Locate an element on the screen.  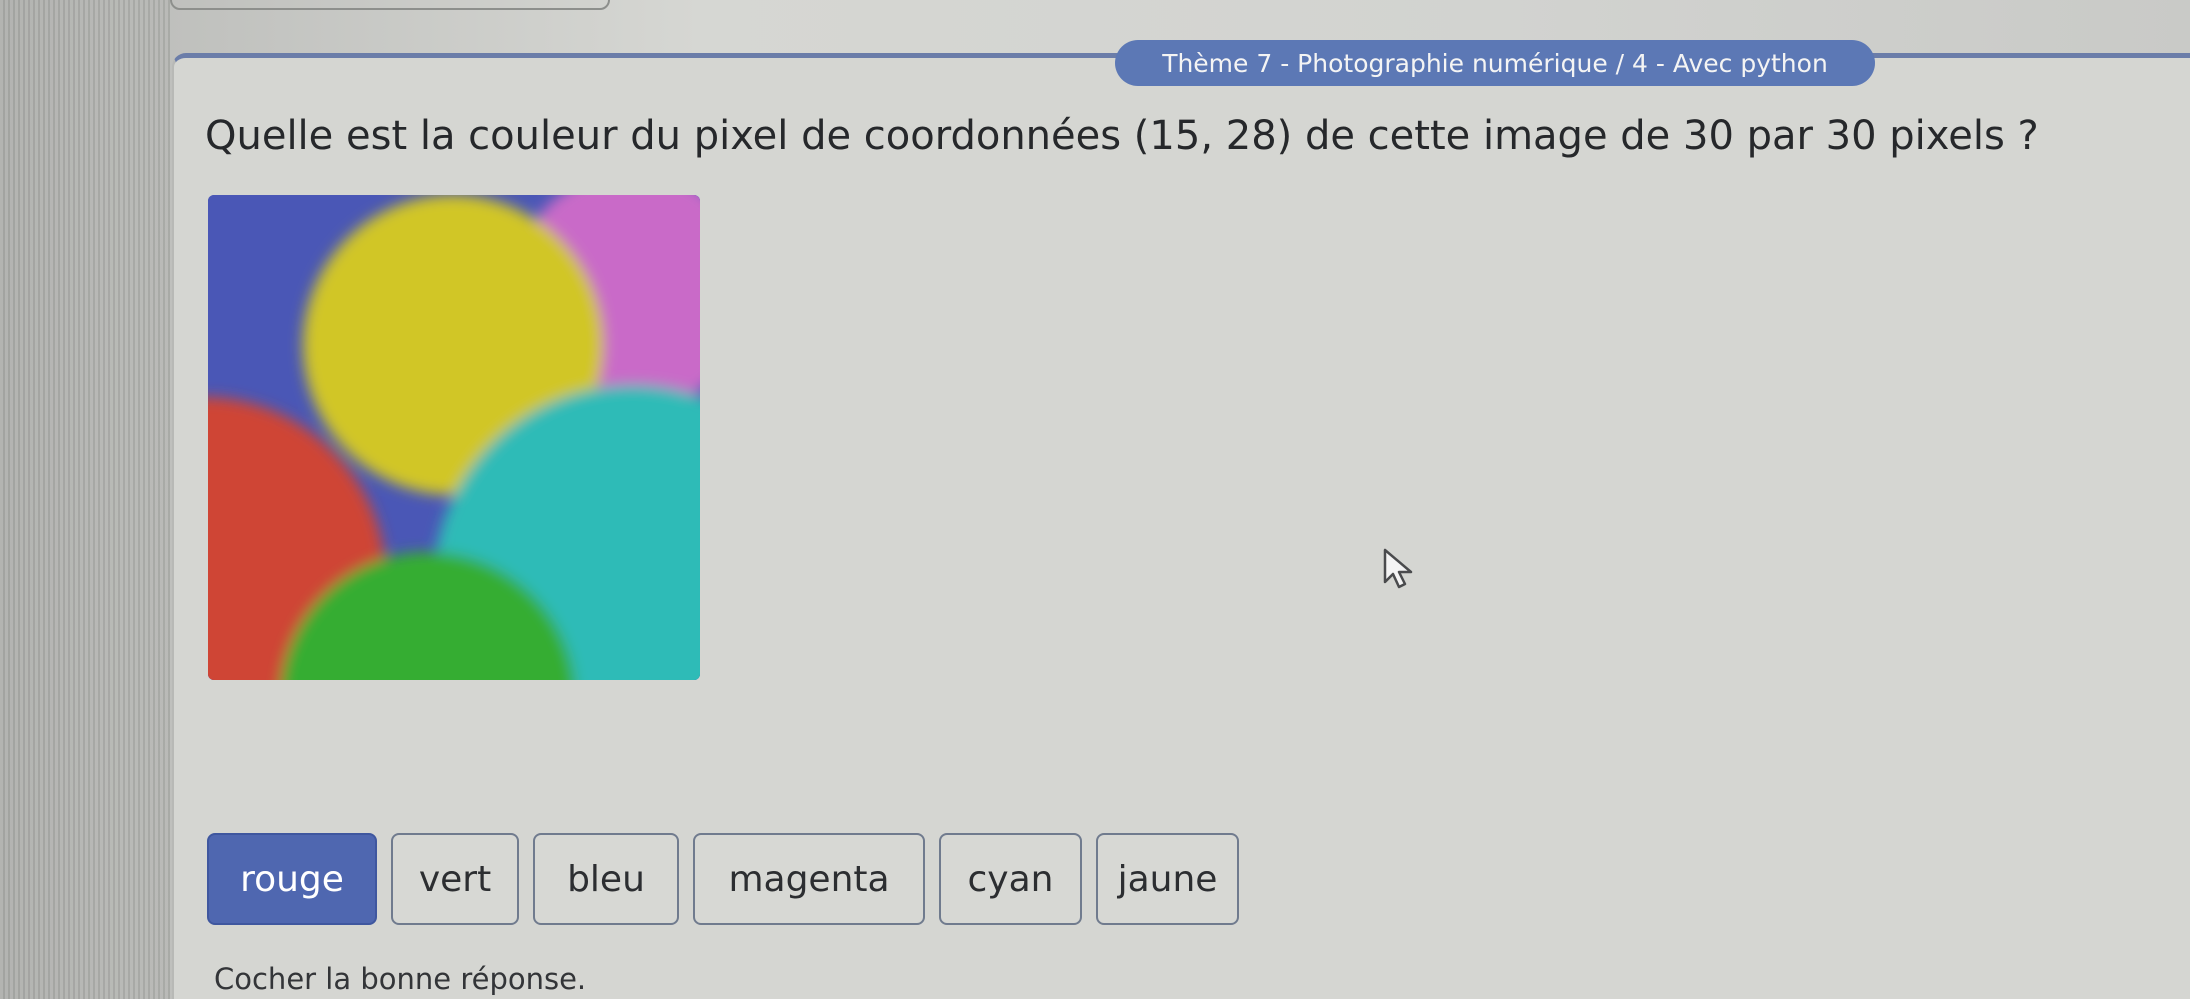
previous-panel-edge is located at coordinates (390, 5).